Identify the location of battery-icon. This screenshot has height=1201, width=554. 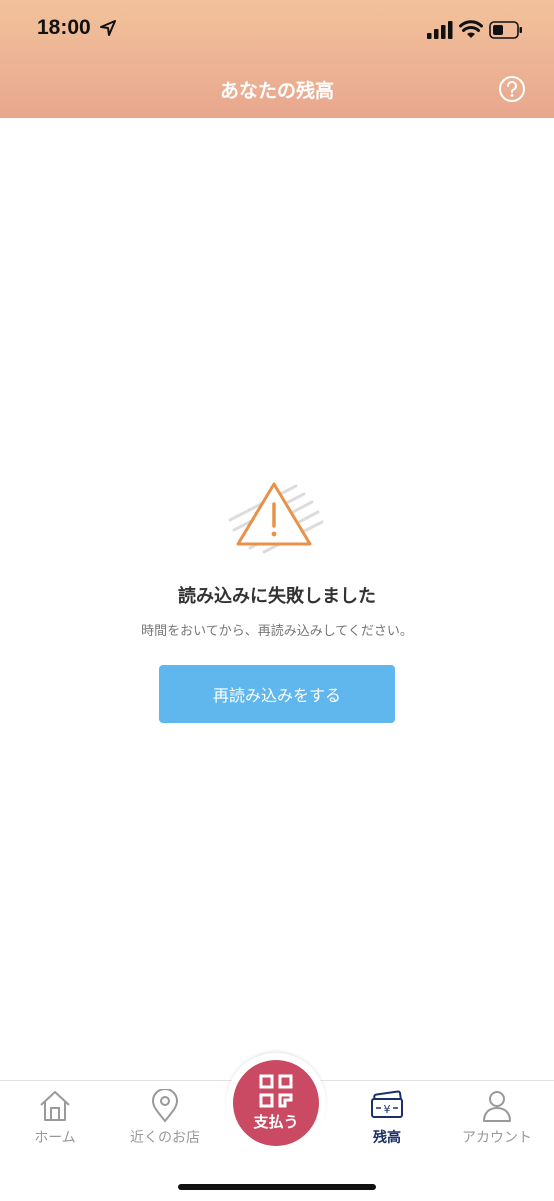
(505, 30).